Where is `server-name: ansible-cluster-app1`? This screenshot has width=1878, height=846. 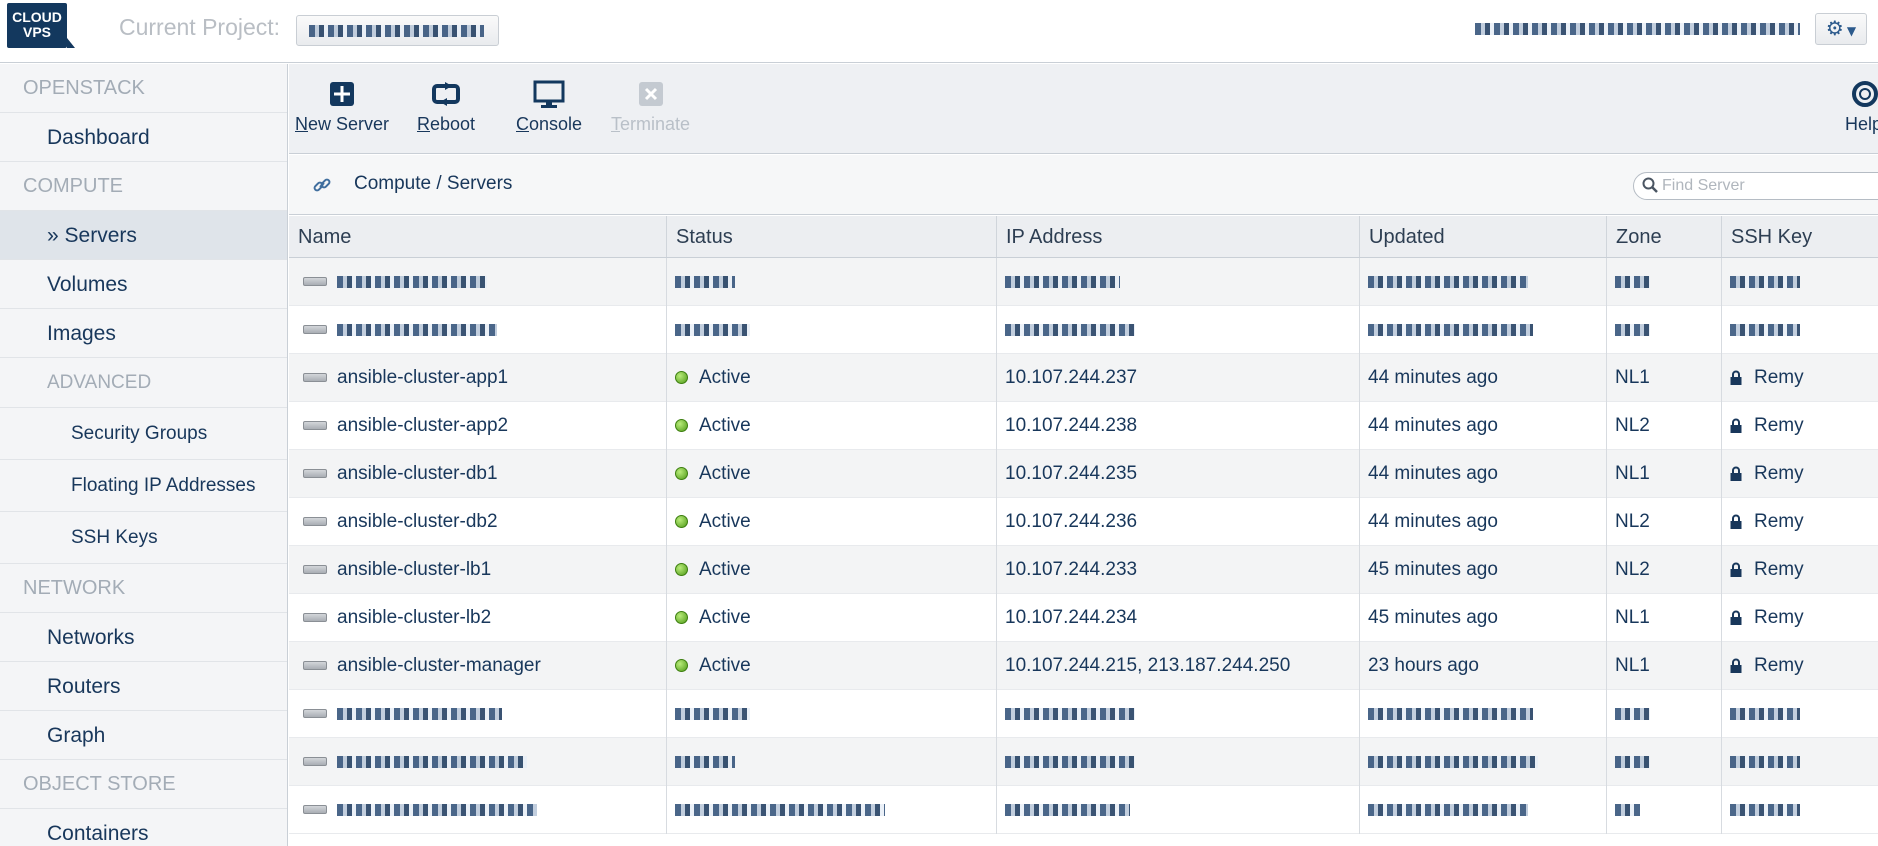 server-name: ansible-cluster-app1 is located at coordinates (422, 377).